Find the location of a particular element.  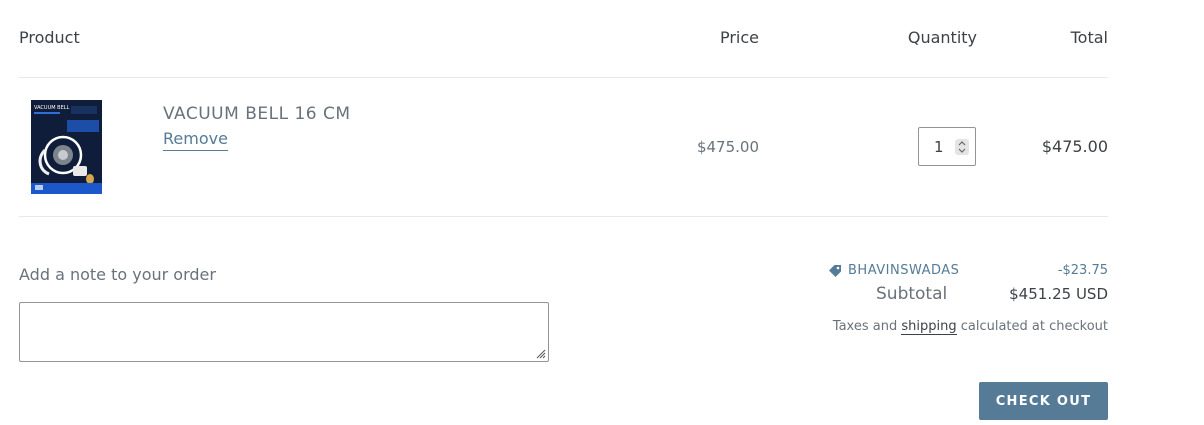

divider-bottom is located at coordinates (563, 216).